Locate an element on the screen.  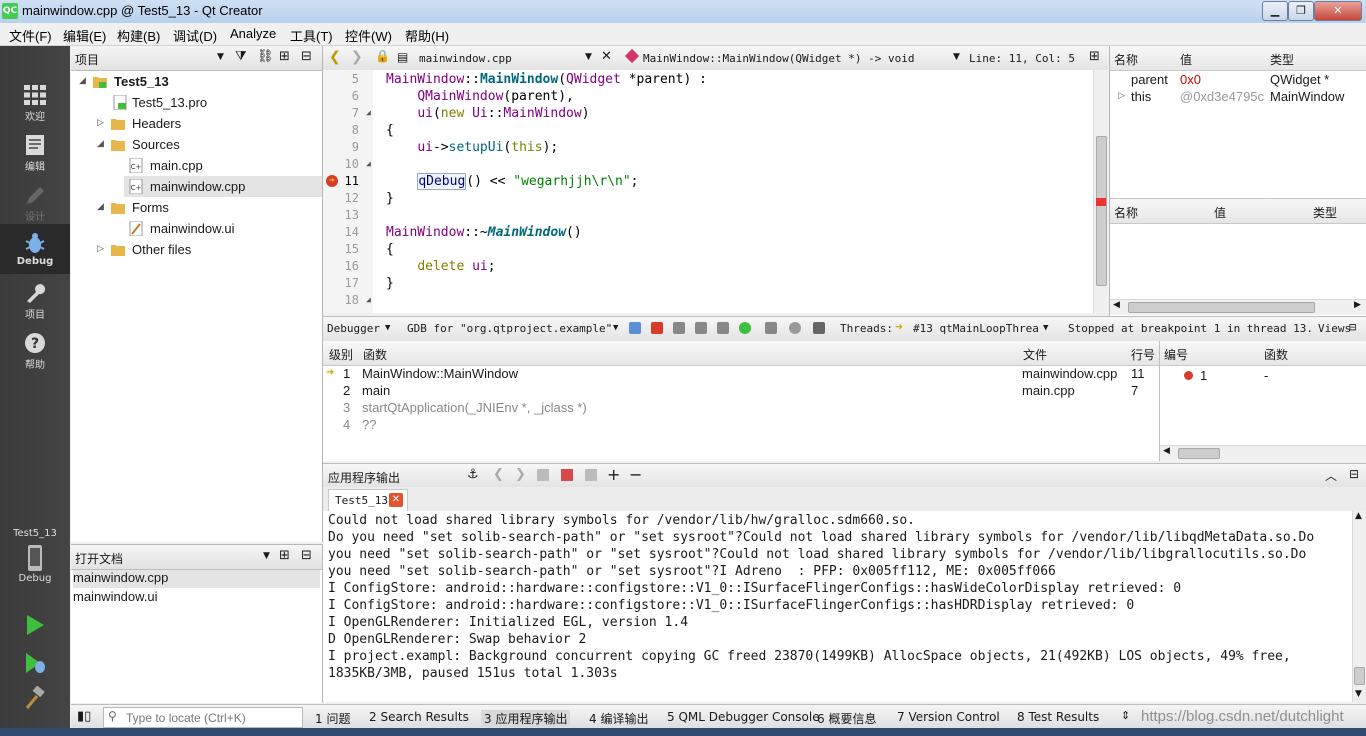
tree-item-mainwindow-ui: mainwindow.ui is located at coordinates (196, 228).